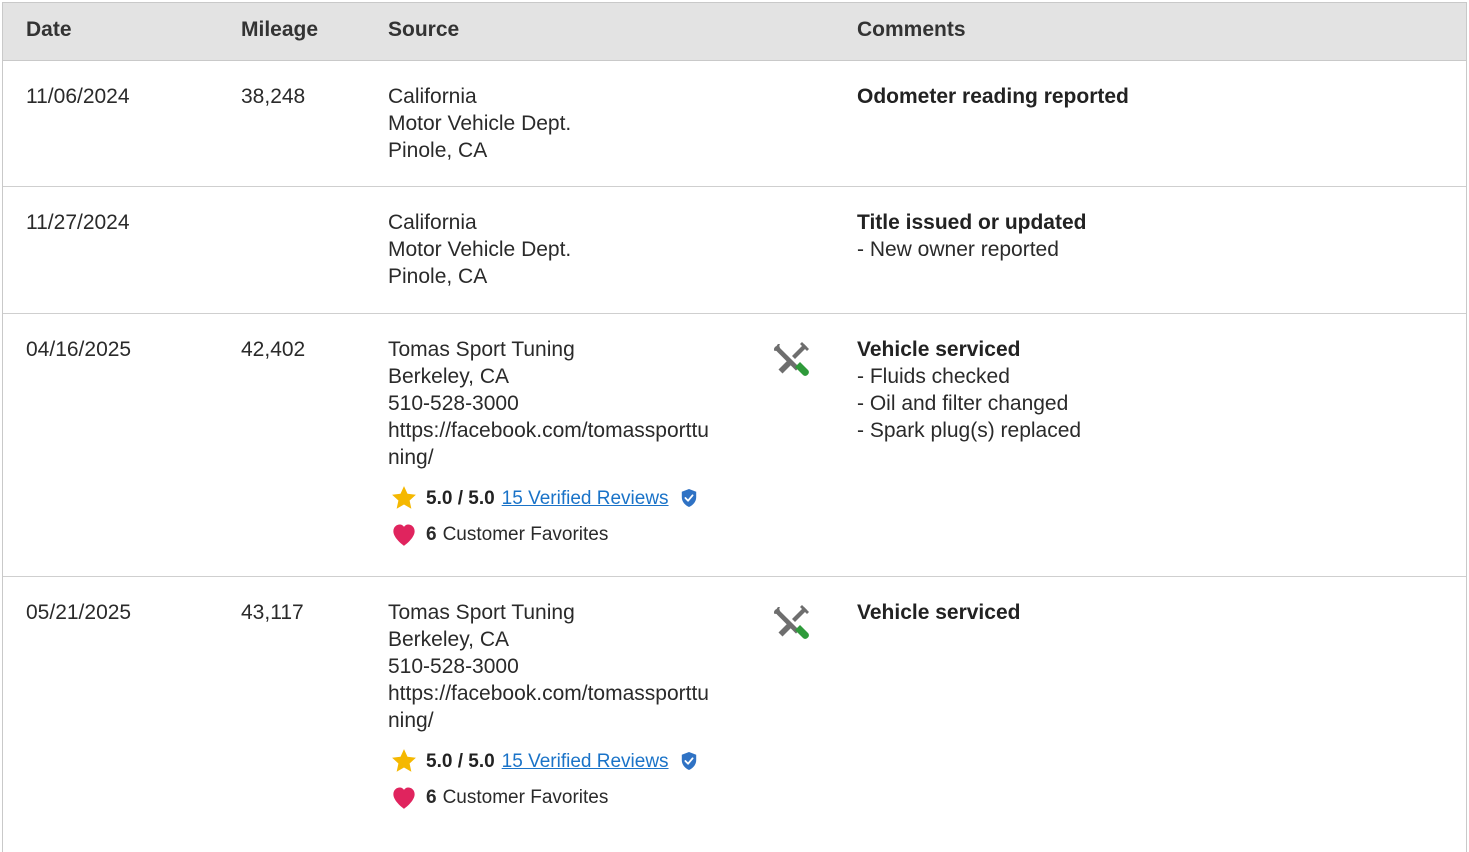  Describe the element at coordinates (958, 249) in the screenshot. I see `comment-item: - New owner reported` at that location.